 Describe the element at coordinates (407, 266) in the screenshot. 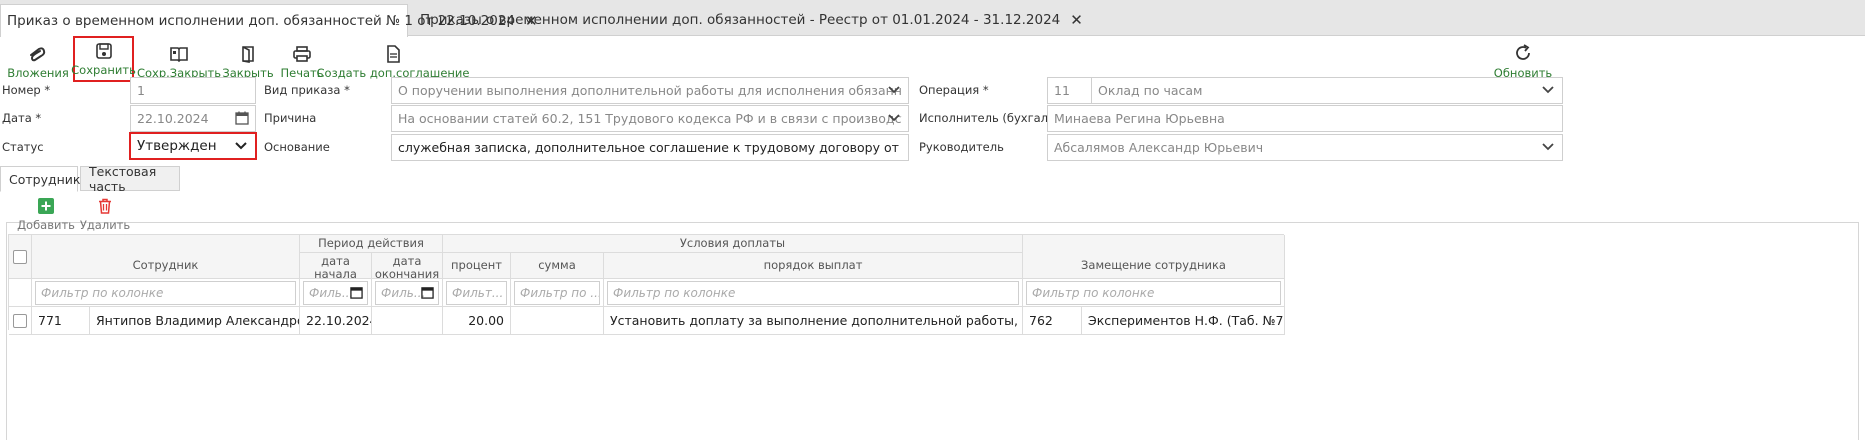

I see `header-end-date: дата окончания` at that location.